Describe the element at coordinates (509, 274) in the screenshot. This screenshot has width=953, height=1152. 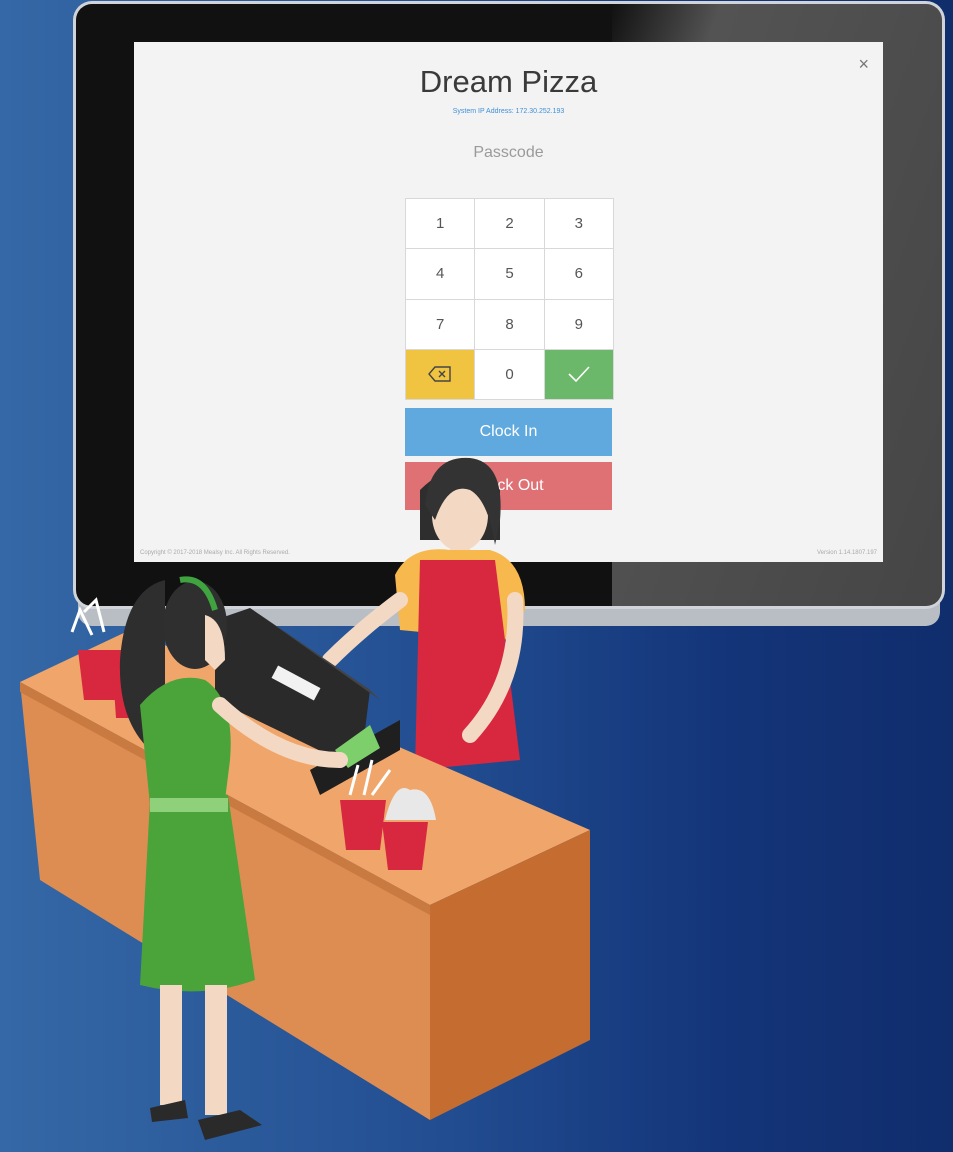
I see `key-5: 5` at that location.